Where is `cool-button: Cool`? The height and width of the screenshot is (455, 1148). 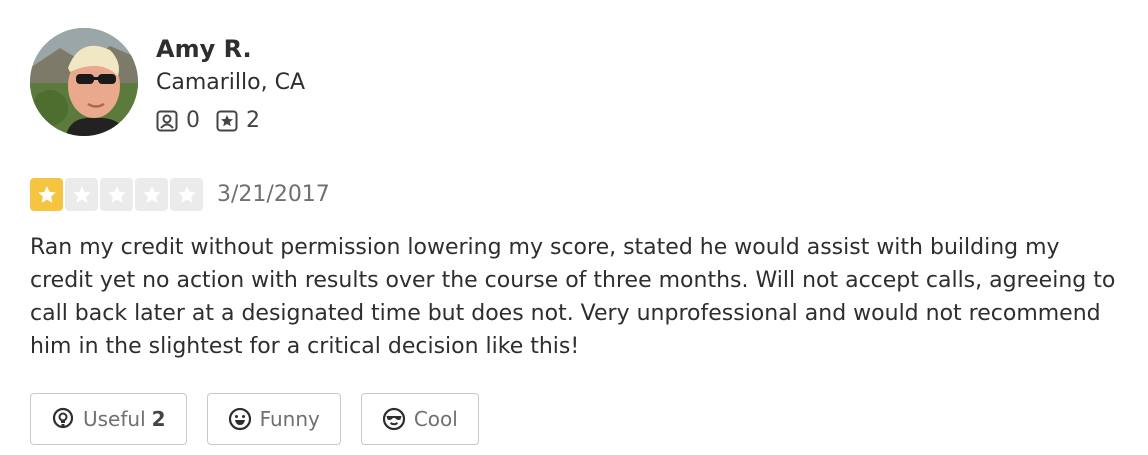
cool-button: Cool is located at coordinates (419, 419).